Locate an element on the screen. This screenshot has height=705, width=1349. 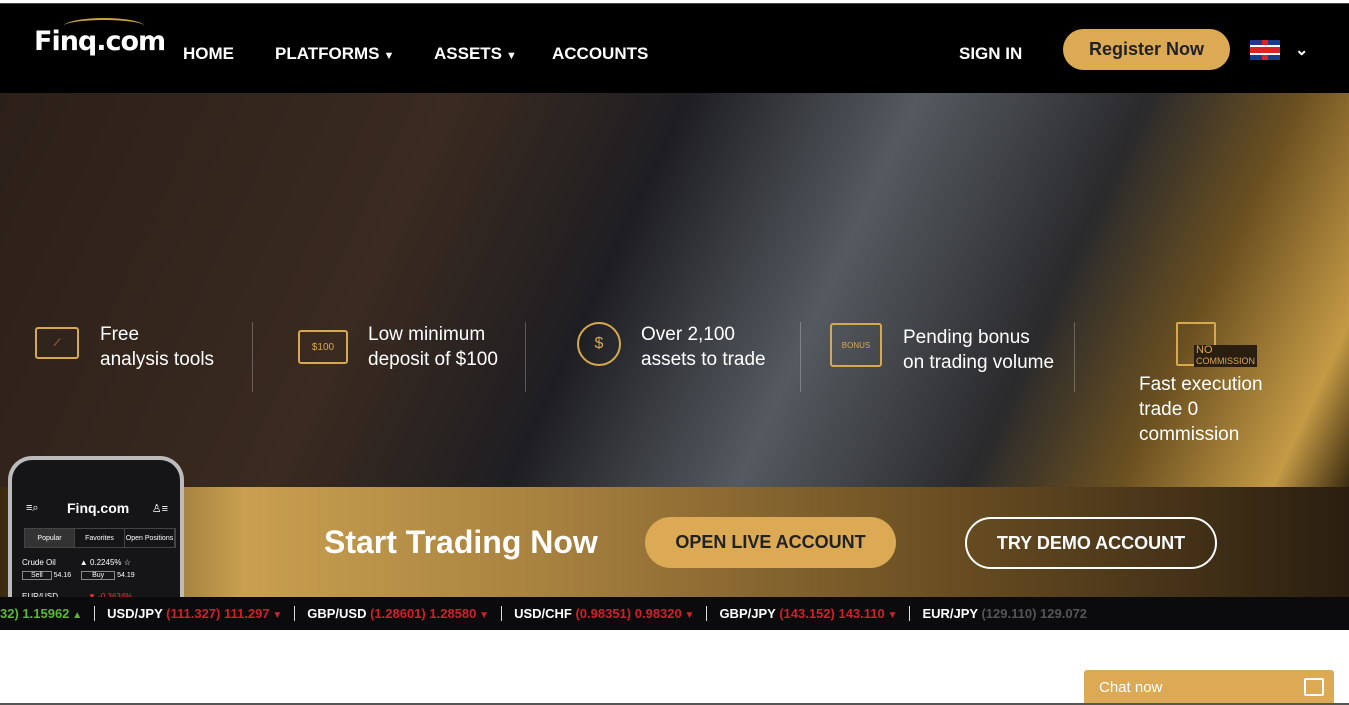
current-price: 129.072 is located at coordinates (1064, 613).